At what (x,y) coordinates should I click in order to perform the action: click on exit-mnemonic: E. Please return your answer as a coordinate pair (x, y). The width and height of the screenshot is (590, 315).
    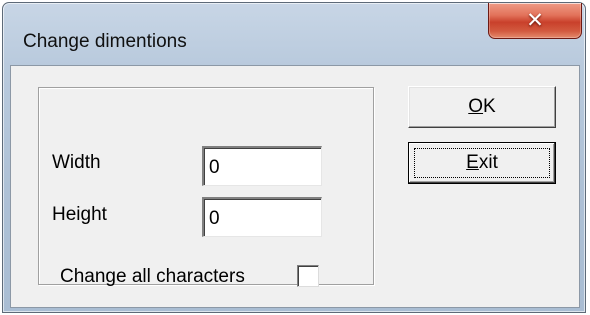
    Looking at the image, I should click on (472, 162).